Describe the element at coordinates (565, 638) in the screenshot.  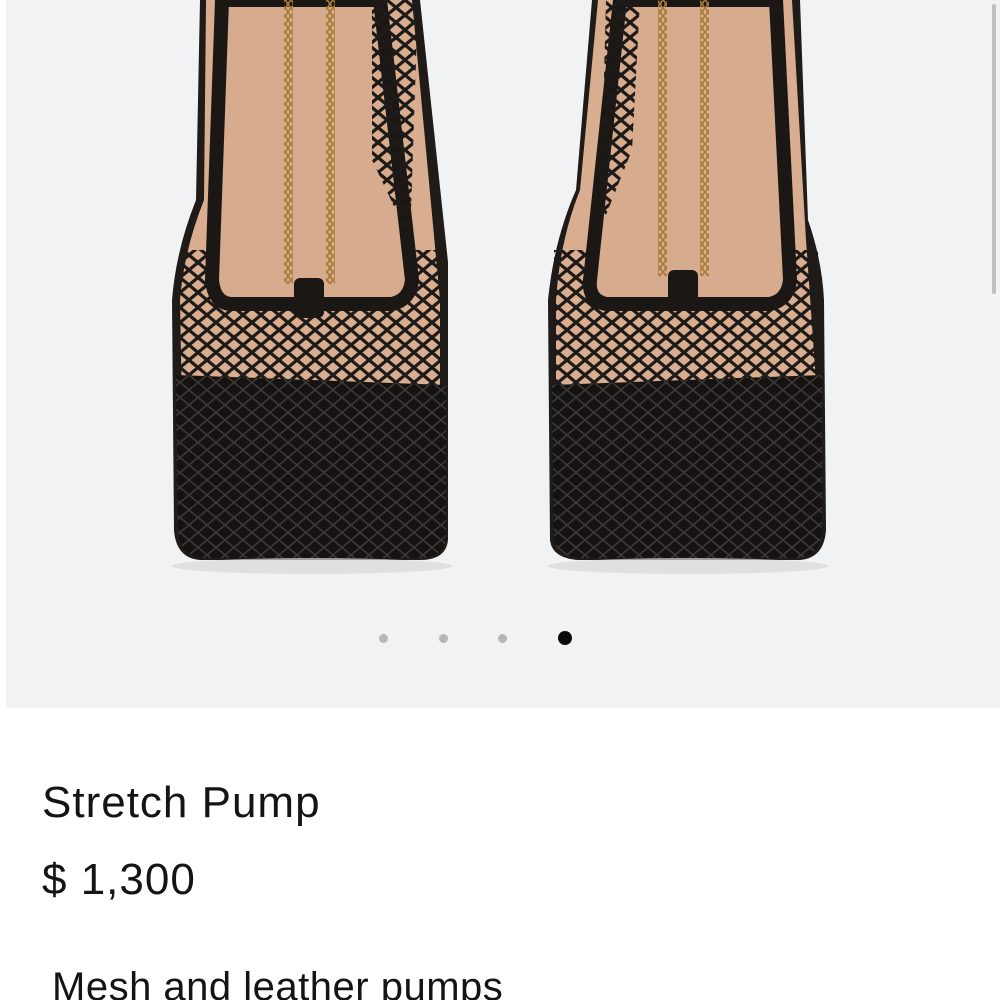
I see `pager-dot-4-active` at that location.